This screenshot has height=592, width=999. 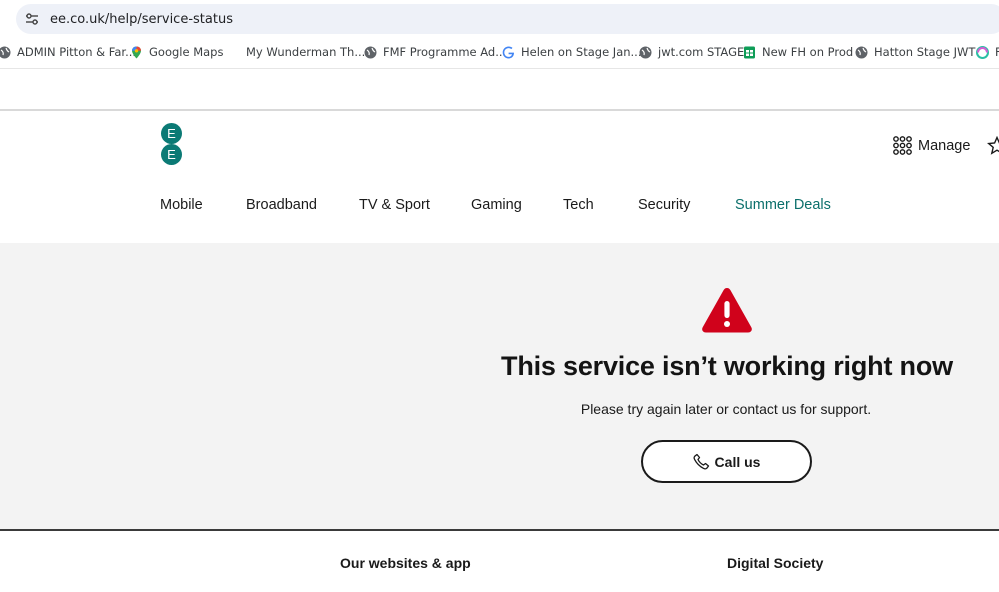 What do you see at coordinates (701, 461) in the screenshot?
I see `phone-icon` at bounding box center [701, 461].